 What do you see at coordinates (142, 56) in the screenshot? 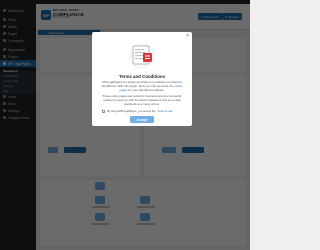
I see `terms-illustration-icon` at bounding box center [142, 56].